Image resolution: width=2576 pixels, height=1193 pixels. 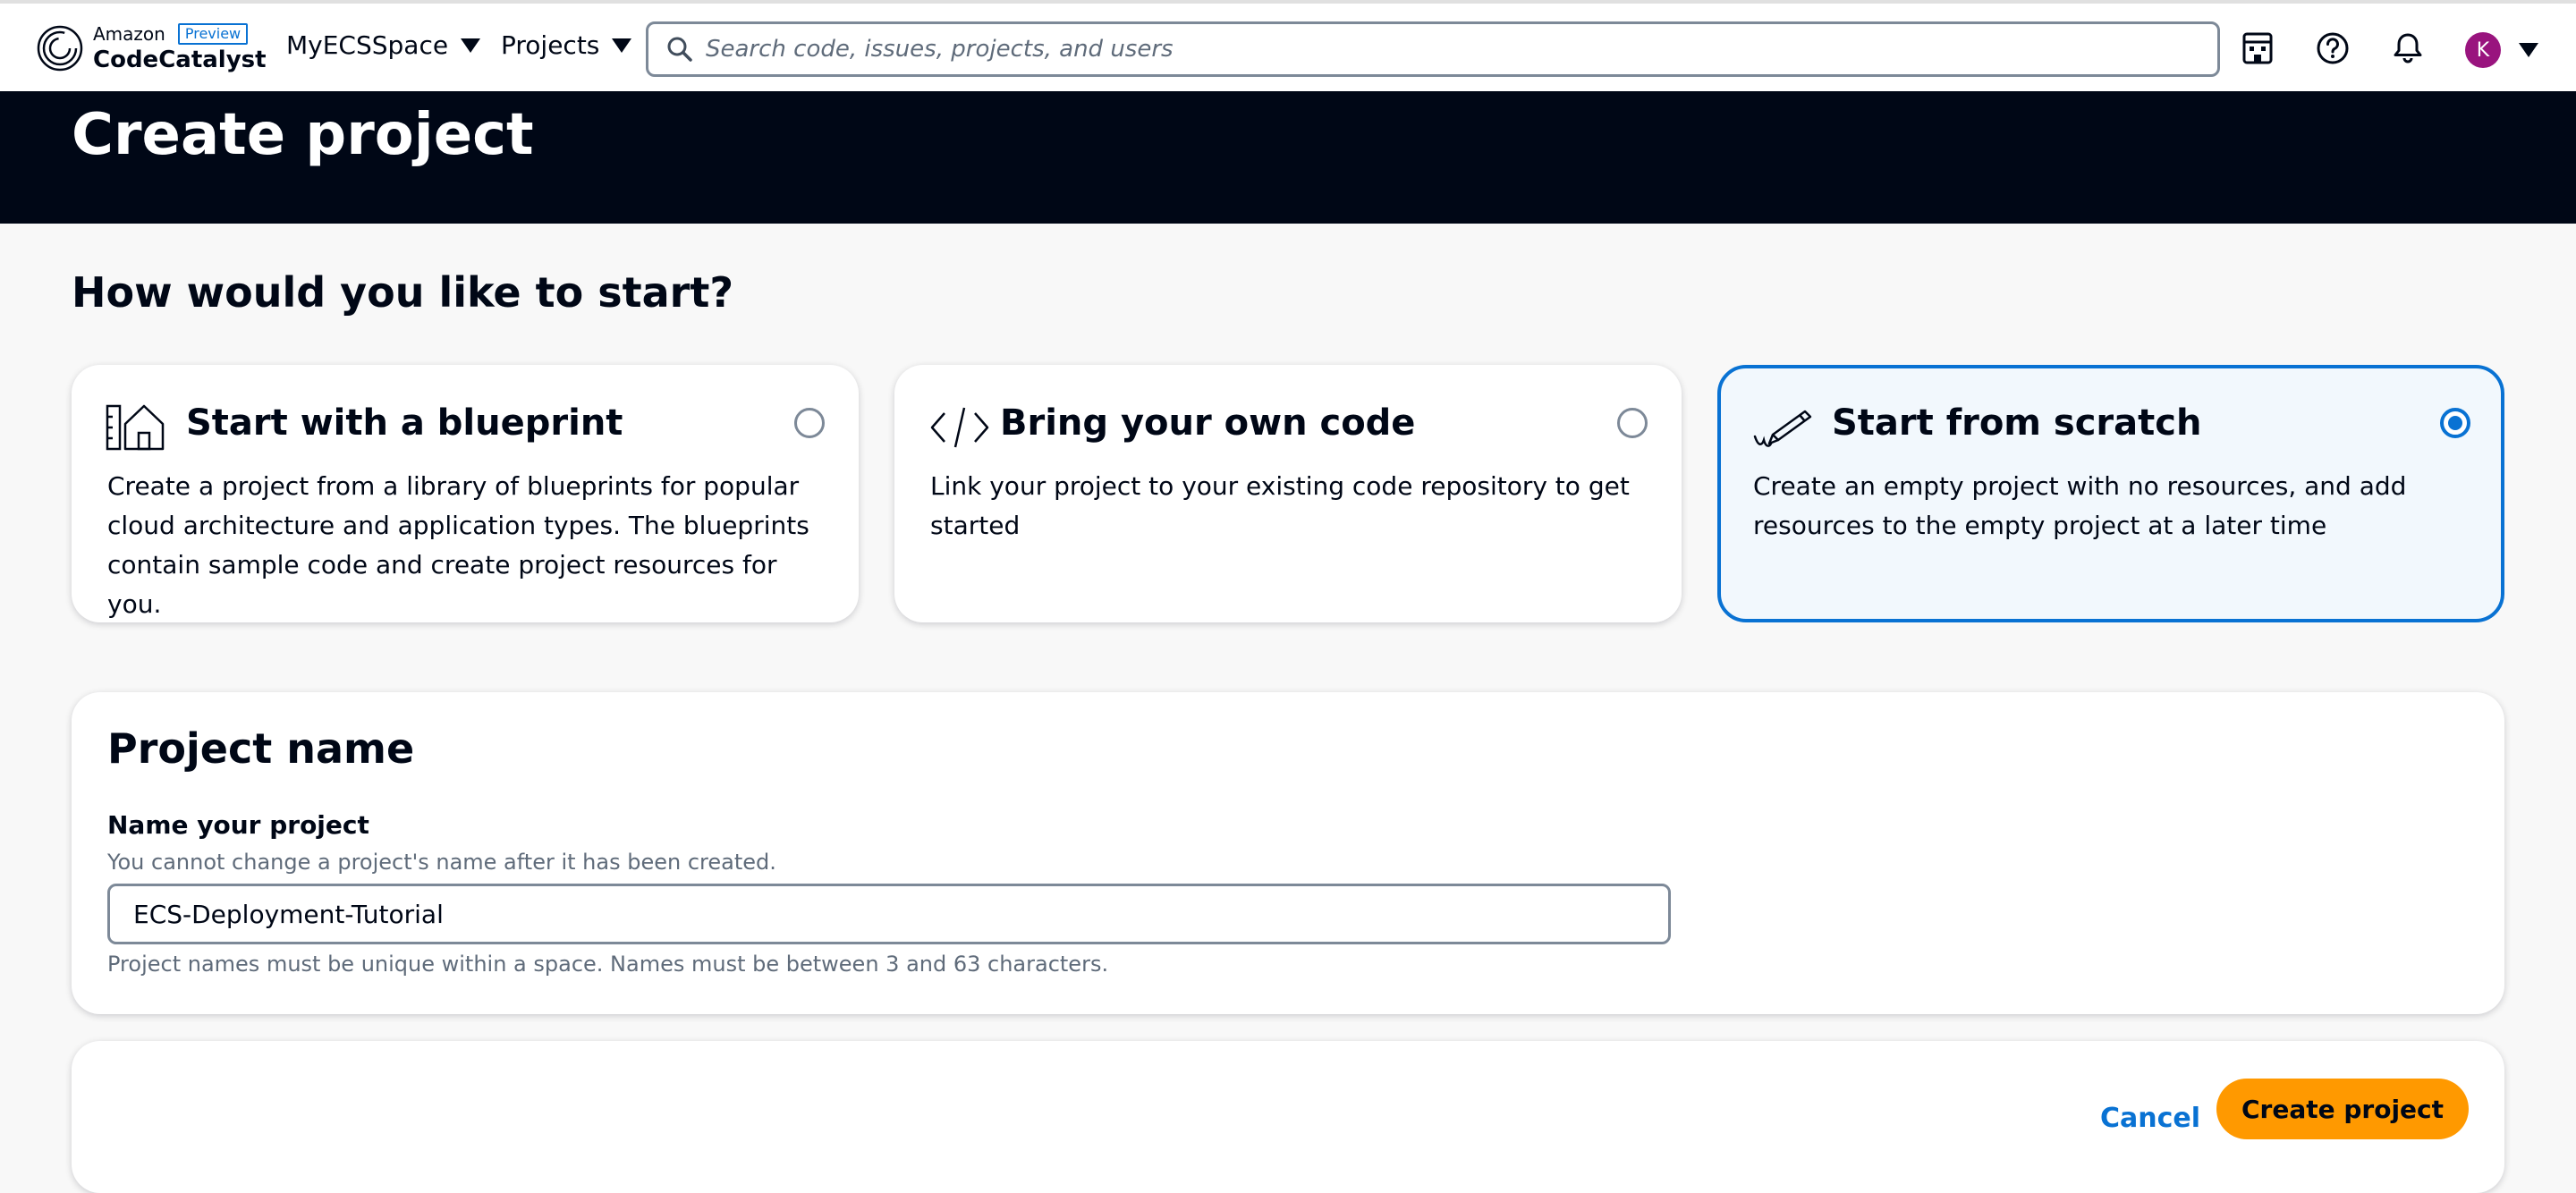 What do you see at coordinates (60, 49) in the screenshot?
I see `codecatalyst-logo-icon` at bounding box center [60, 49].